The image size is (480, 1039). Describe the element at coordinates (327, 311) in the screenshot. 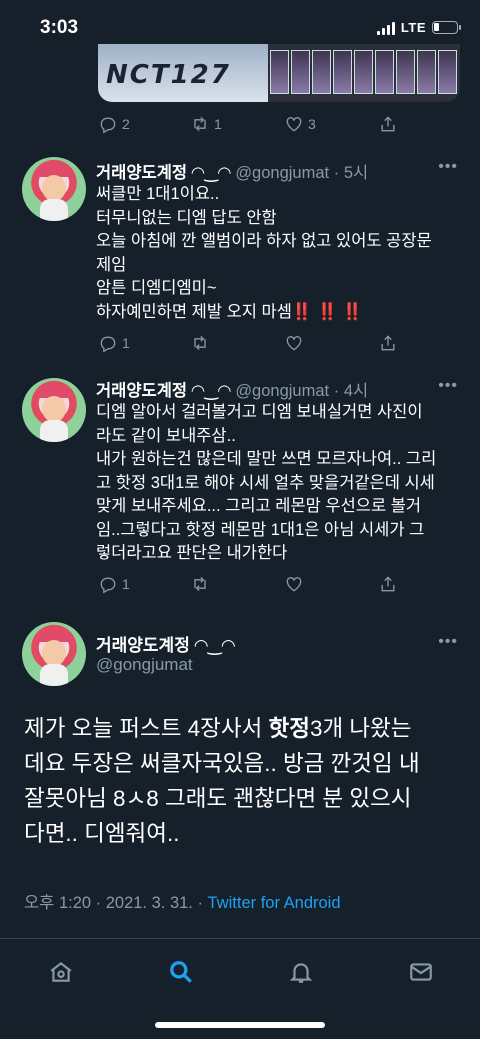

I see `emphasis-marks: ‼️ ‼️ ‼️` at that location.